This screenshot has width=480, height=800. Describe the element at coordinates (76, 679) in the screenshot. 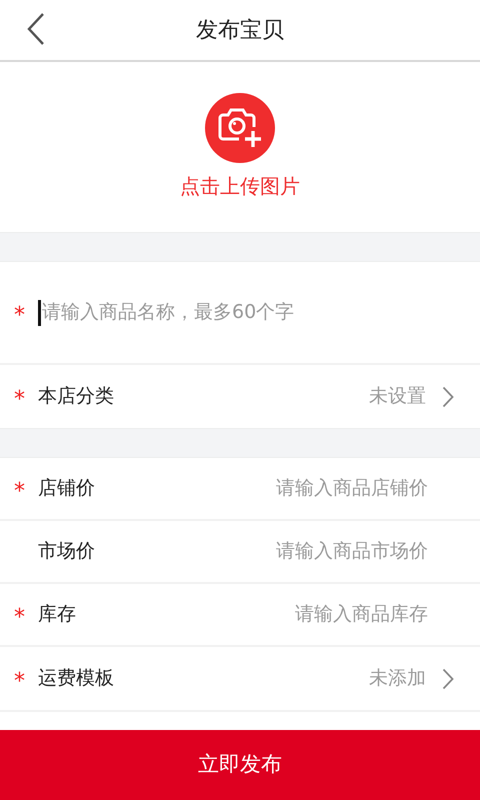

I see `field-label: 运费模板` at that location.